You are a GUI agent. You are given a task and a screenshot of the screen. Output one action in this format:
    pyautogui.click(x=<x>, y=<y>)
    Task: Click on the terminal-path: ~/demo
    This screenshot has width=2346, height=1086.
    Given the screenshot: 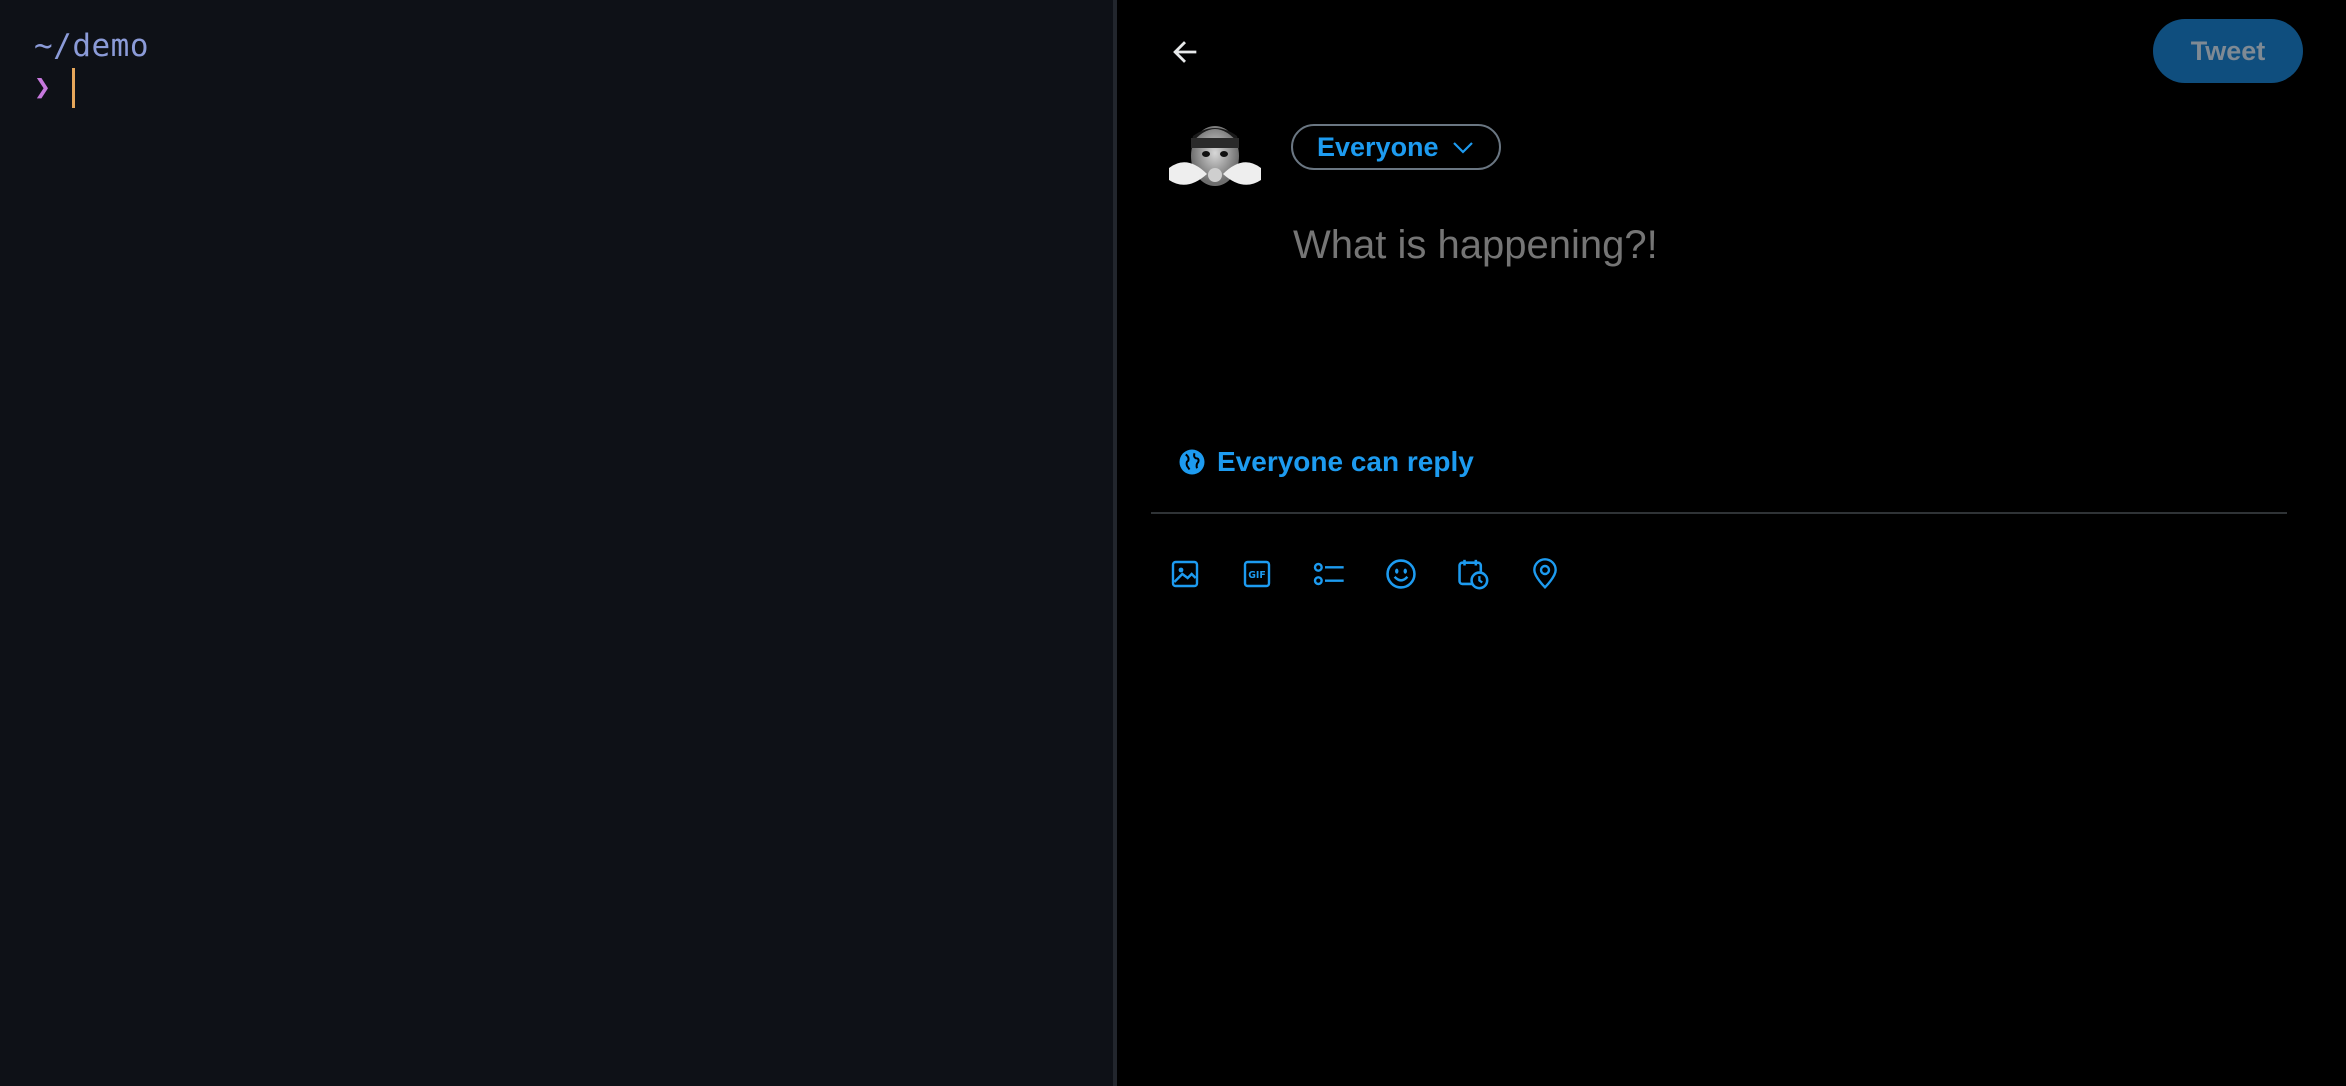 What is the action you would take?
    pyautogui.click(x=91, y=46)
    